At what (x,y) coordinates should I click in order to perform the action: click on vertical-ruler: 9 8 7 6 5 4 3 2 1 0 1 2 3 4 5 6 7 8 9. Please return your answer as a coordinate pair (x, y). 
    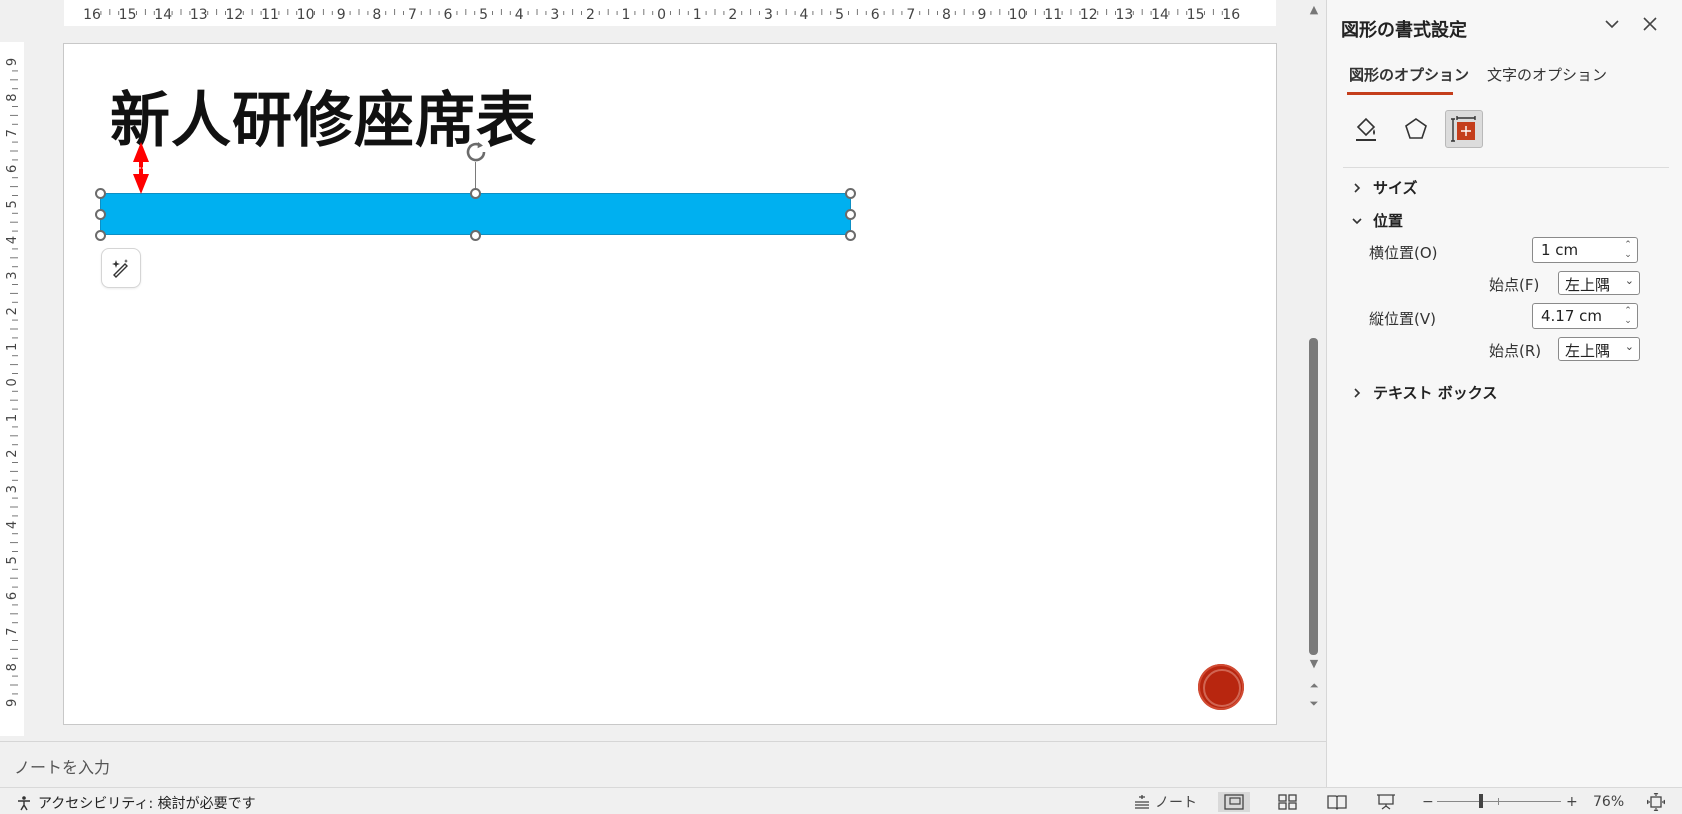
    Looking at the image, I should click on (12, 389).